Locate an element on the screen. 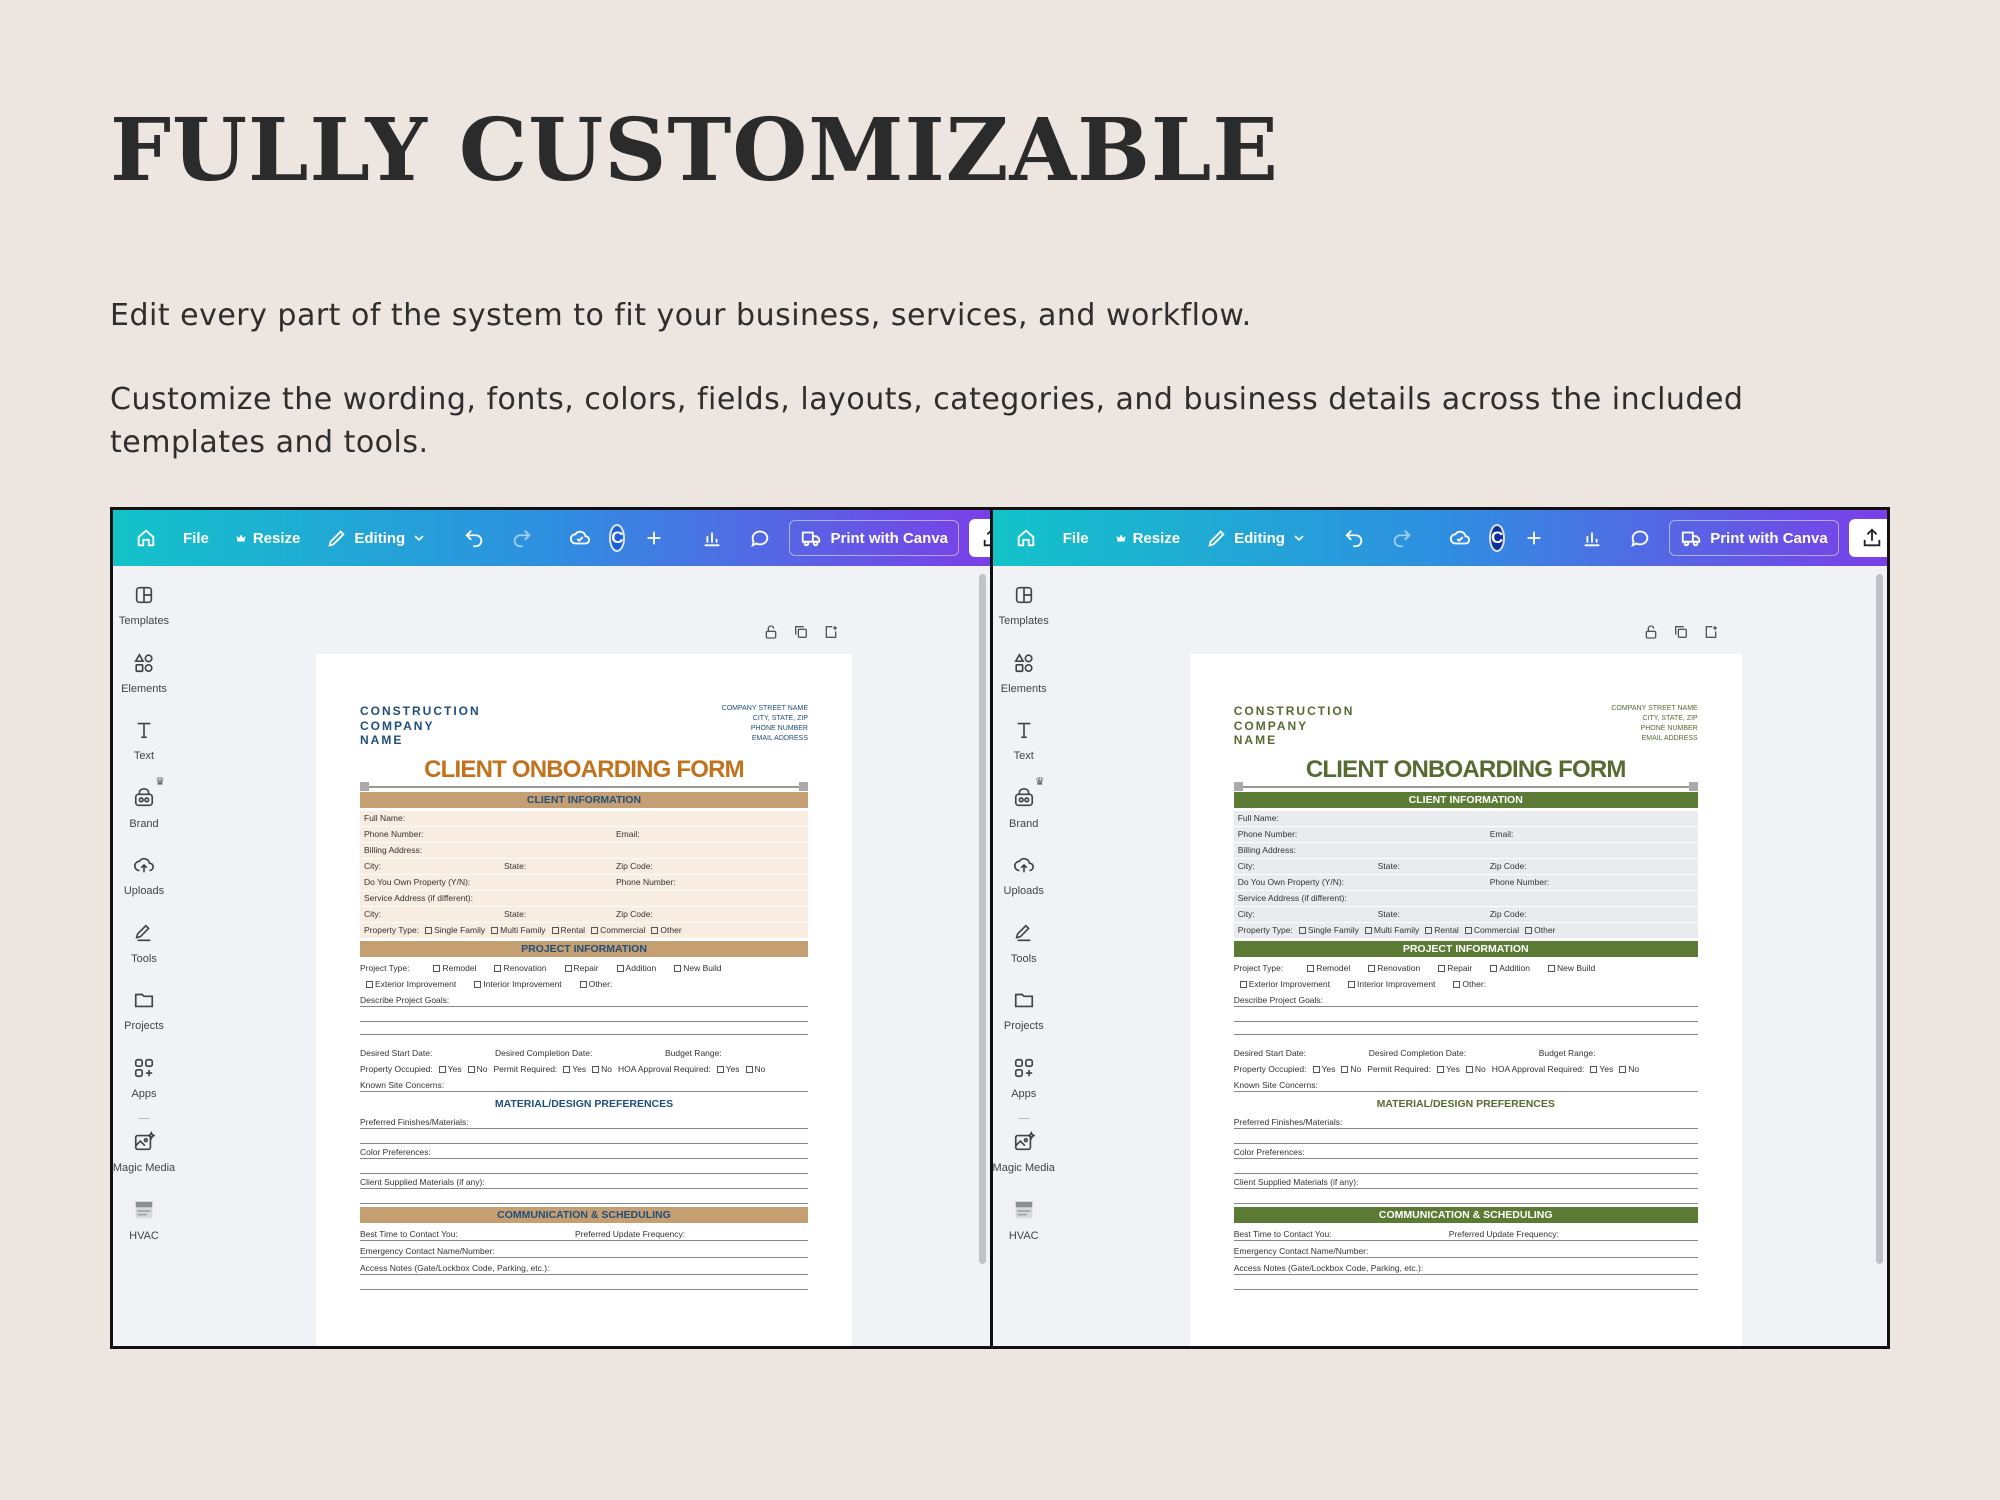  sidebar-item-brand: ♛ Brand is located at coordinates (146, 815).